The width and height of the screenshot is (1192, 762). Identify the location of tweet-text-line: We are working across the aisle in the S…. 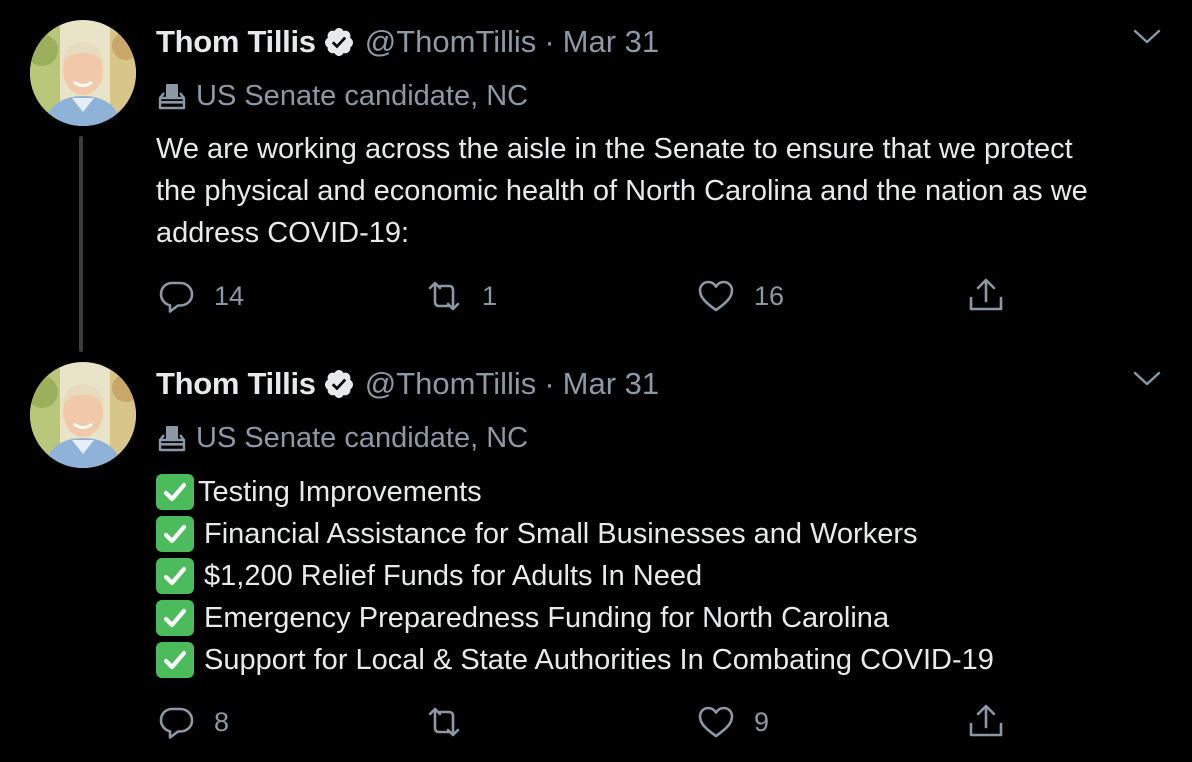
(614, 149).